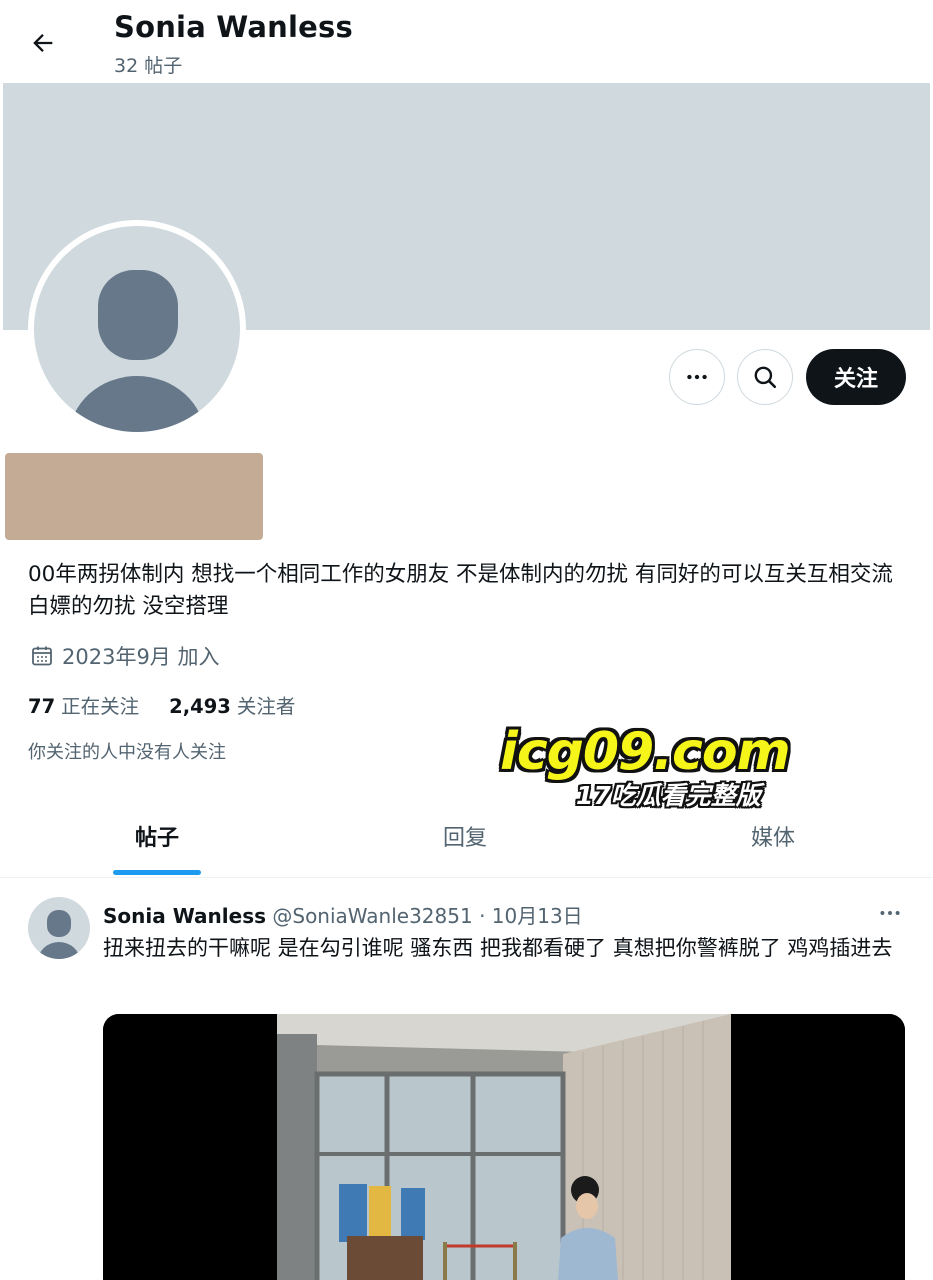 This screenshot has height=1280, width=933. Describe the element at coordinates (232, 704) in the screenshot. I see `followers-link: 2,493 关注者` at that location.